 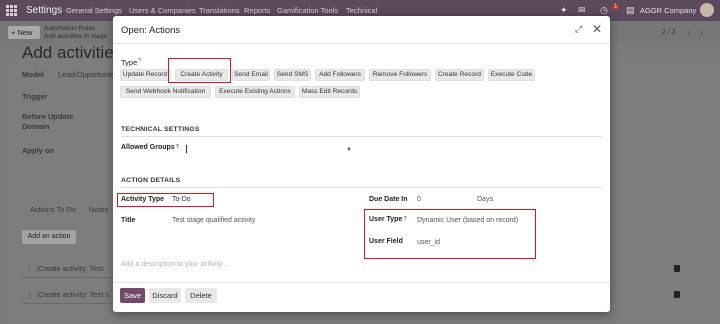 I want to click on save-button: Save, so click(x=132, y=295).